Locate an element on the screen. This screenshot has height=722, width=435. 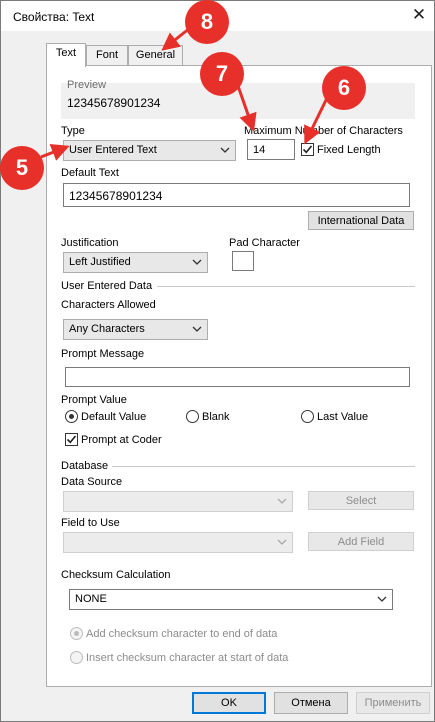
callout-badge-8: 8 is located at coordinates (207, 22).